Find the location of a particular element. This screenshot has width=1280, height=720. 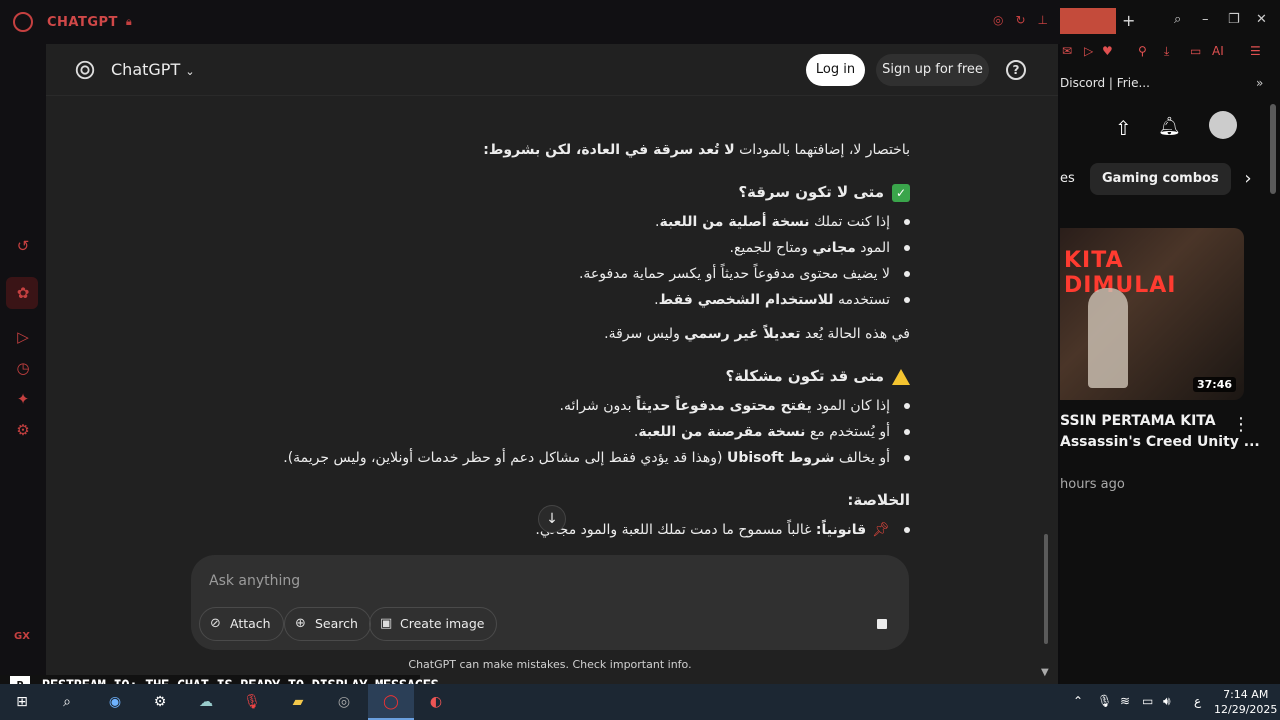

opera-gx-logo-icon is located at coordinates (23, 22).